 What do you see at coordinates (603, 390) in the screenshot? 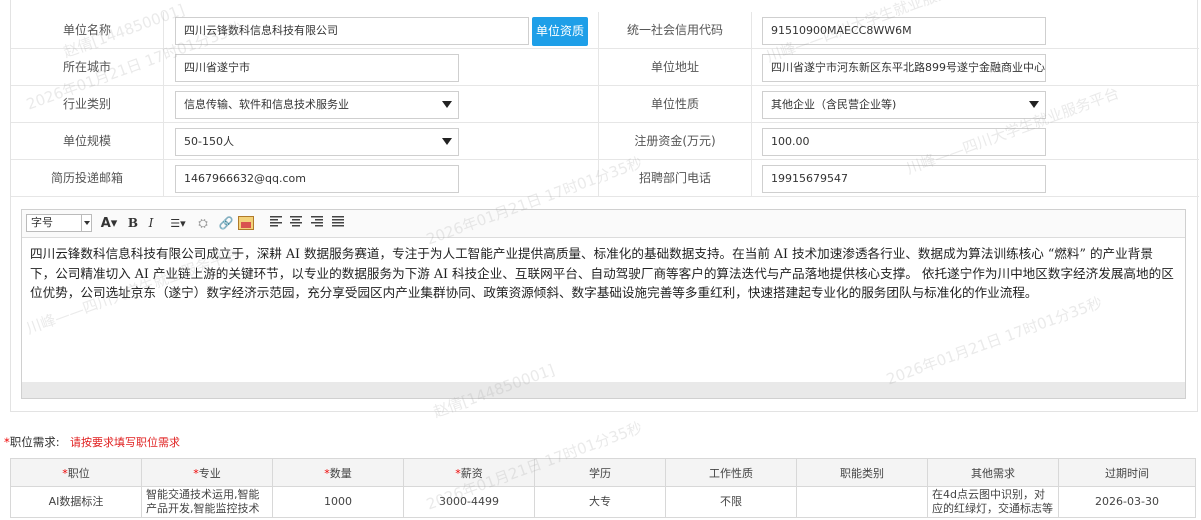
I see `horizontal-scrollbar` at bounding box center [603, 390].